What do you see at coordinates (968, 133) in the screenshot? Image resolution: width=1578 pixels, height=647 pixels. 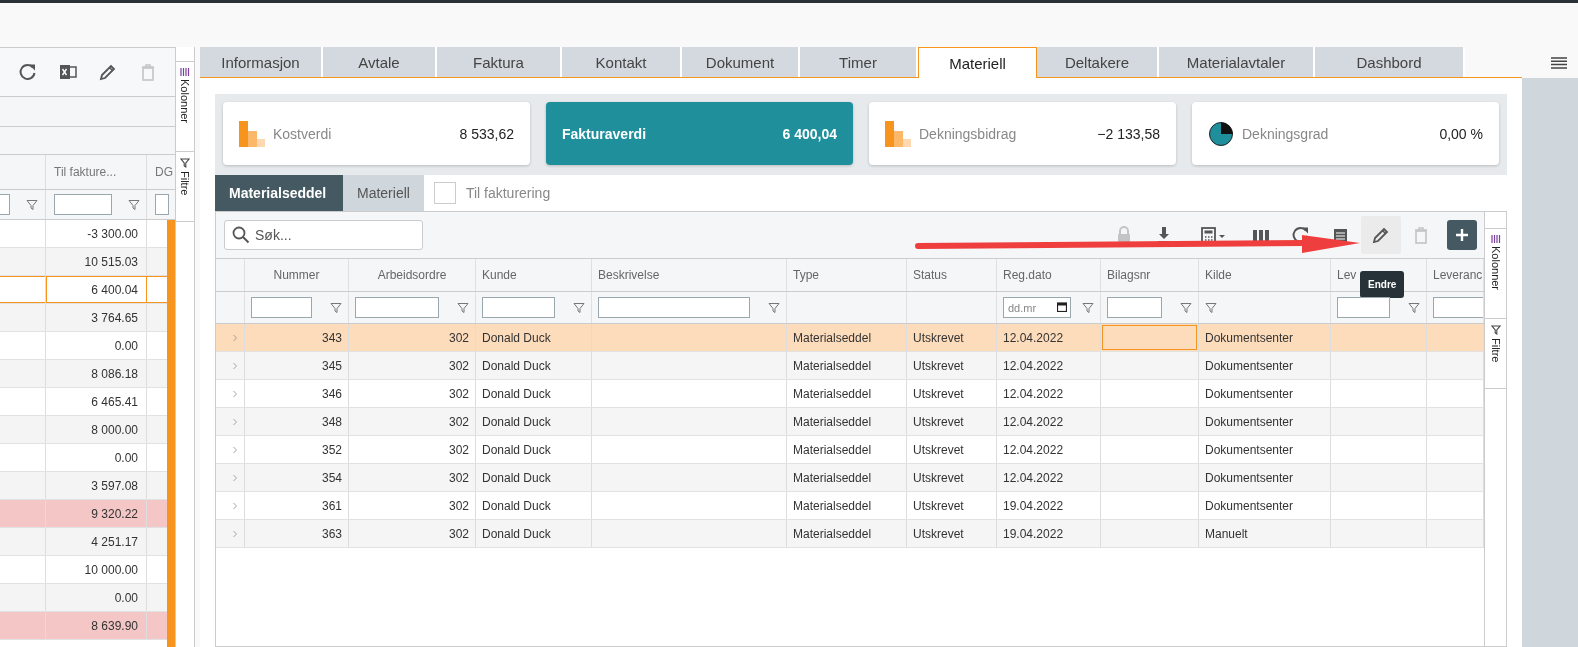 I see `card-label: Dekningsbidrag` at bounding box center [968, 133].